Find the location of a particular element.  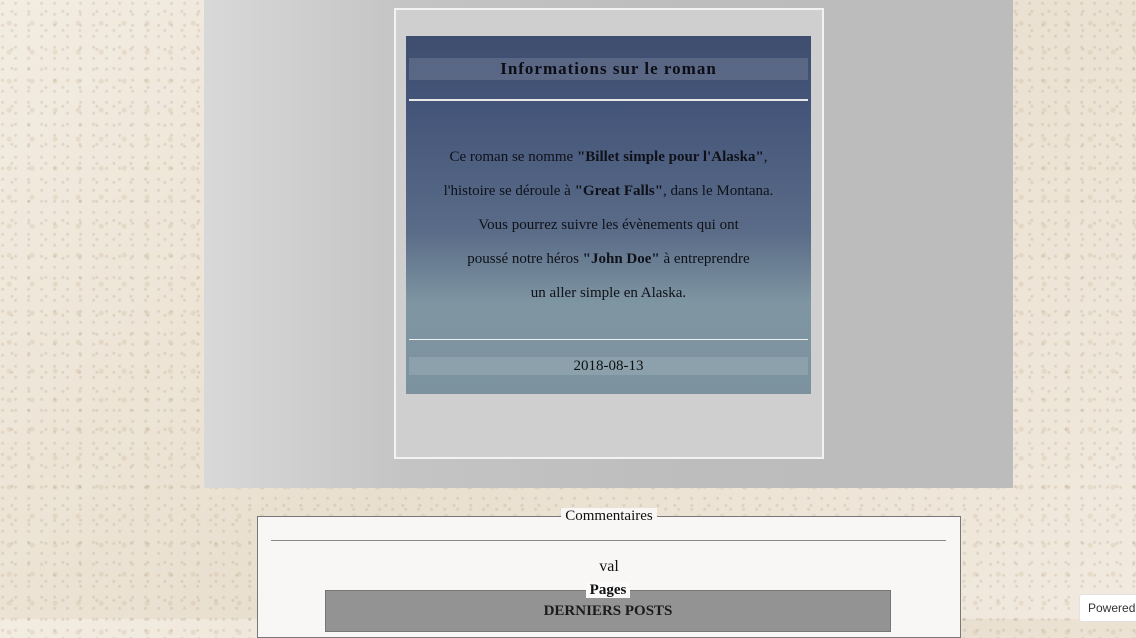

novel-info-title: Informations sur le roman is located at coordinates (608, 69).